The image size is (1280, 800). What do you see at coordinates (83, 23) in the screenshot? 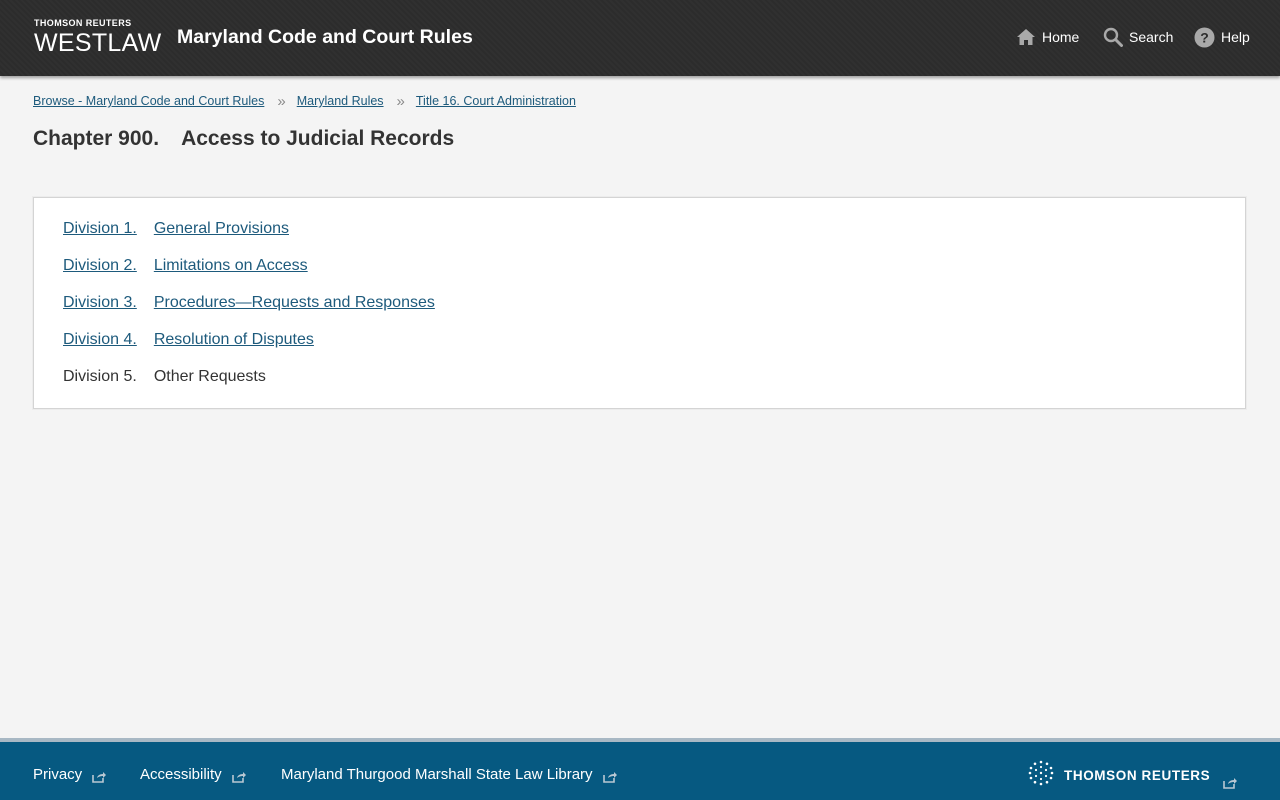
I see `logo-top-text: THOMSON REUTERS` at bounding box center [83, 23].